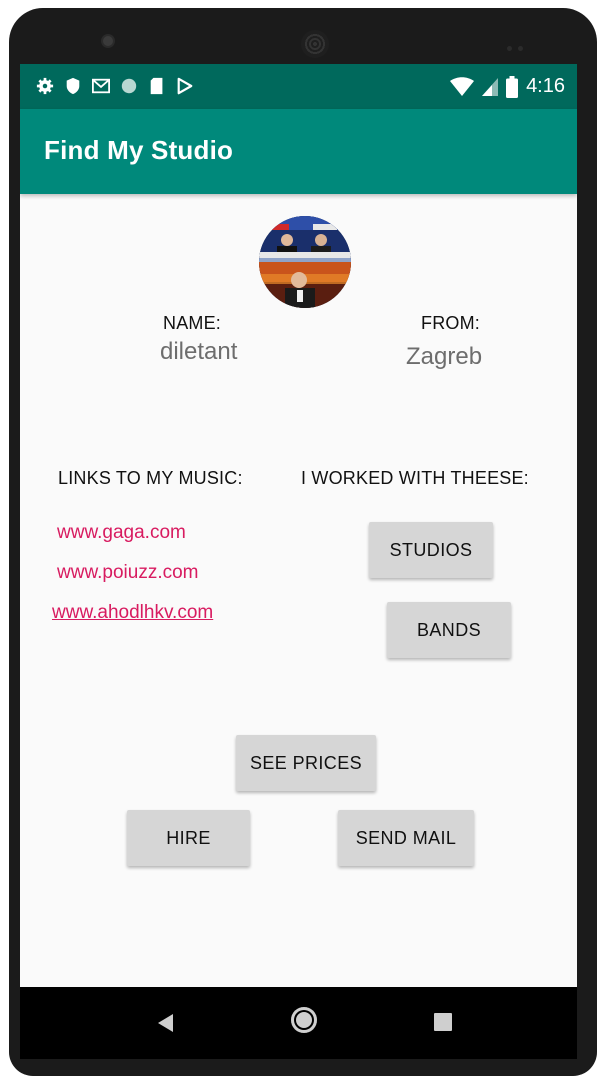  Describe the element at coordinates (315, 44) in the screenshot. I see `earpiece-speaker` at that location.